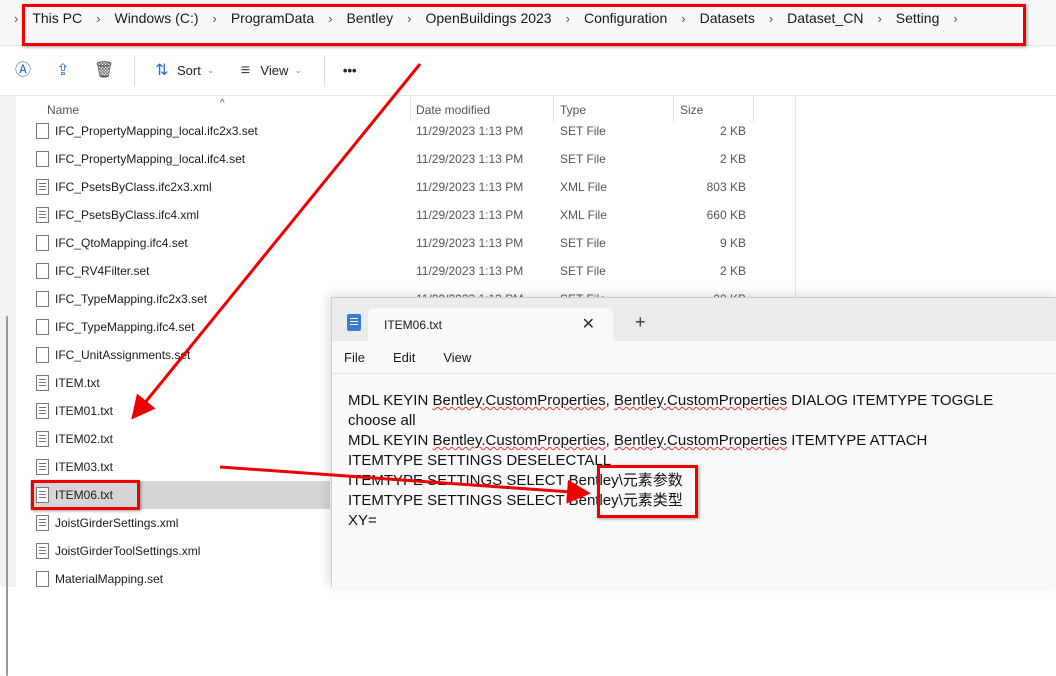 The image size is (1056, 676). I want to click on file-name: JoistGirderSettings.xml, so click(117, 523).